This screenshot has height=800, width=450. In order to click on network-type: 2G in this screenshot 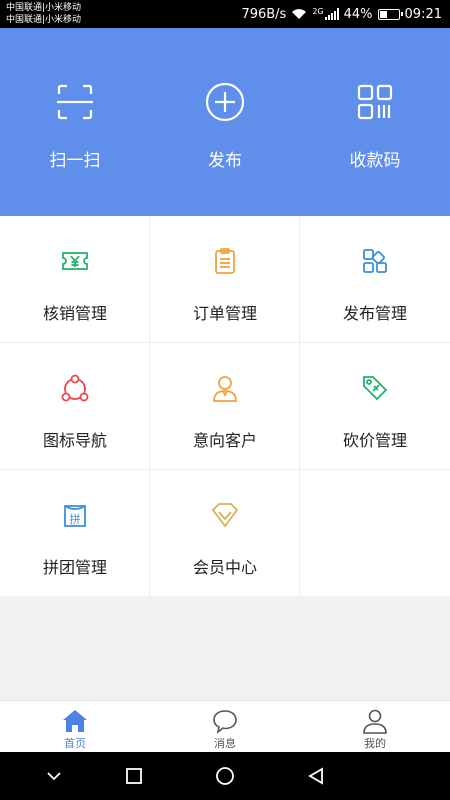, I will do `click(318, 11)`.